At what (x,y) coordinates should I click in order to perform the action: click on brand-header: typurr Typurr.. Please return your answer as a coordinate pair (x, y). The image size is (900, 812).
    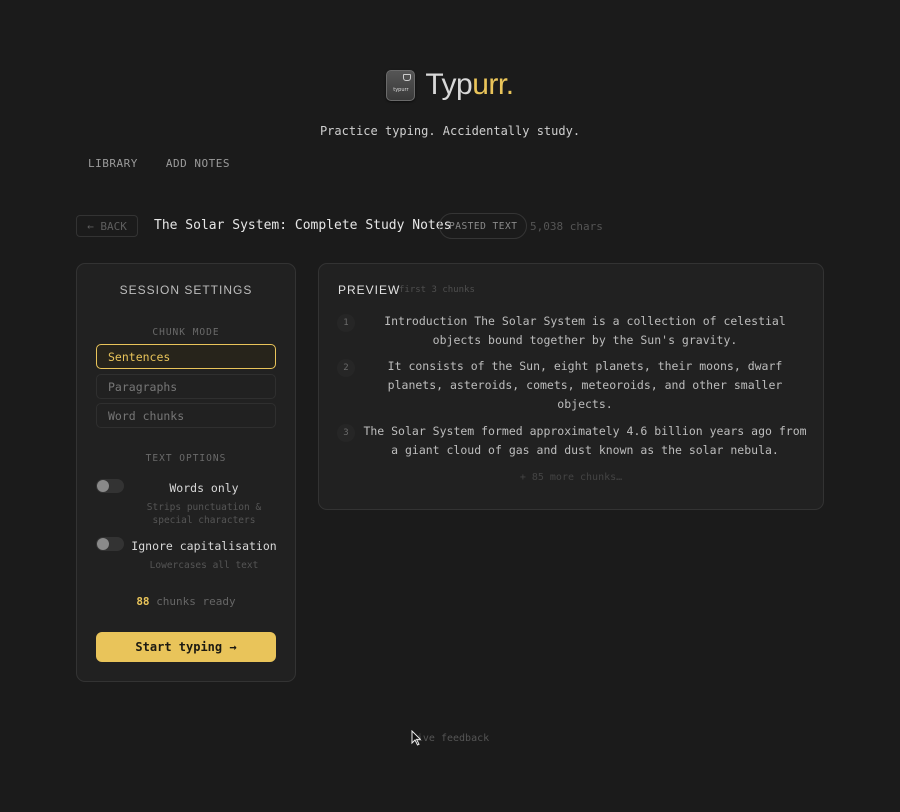
    Looking at the image, I should click on (450, 85).